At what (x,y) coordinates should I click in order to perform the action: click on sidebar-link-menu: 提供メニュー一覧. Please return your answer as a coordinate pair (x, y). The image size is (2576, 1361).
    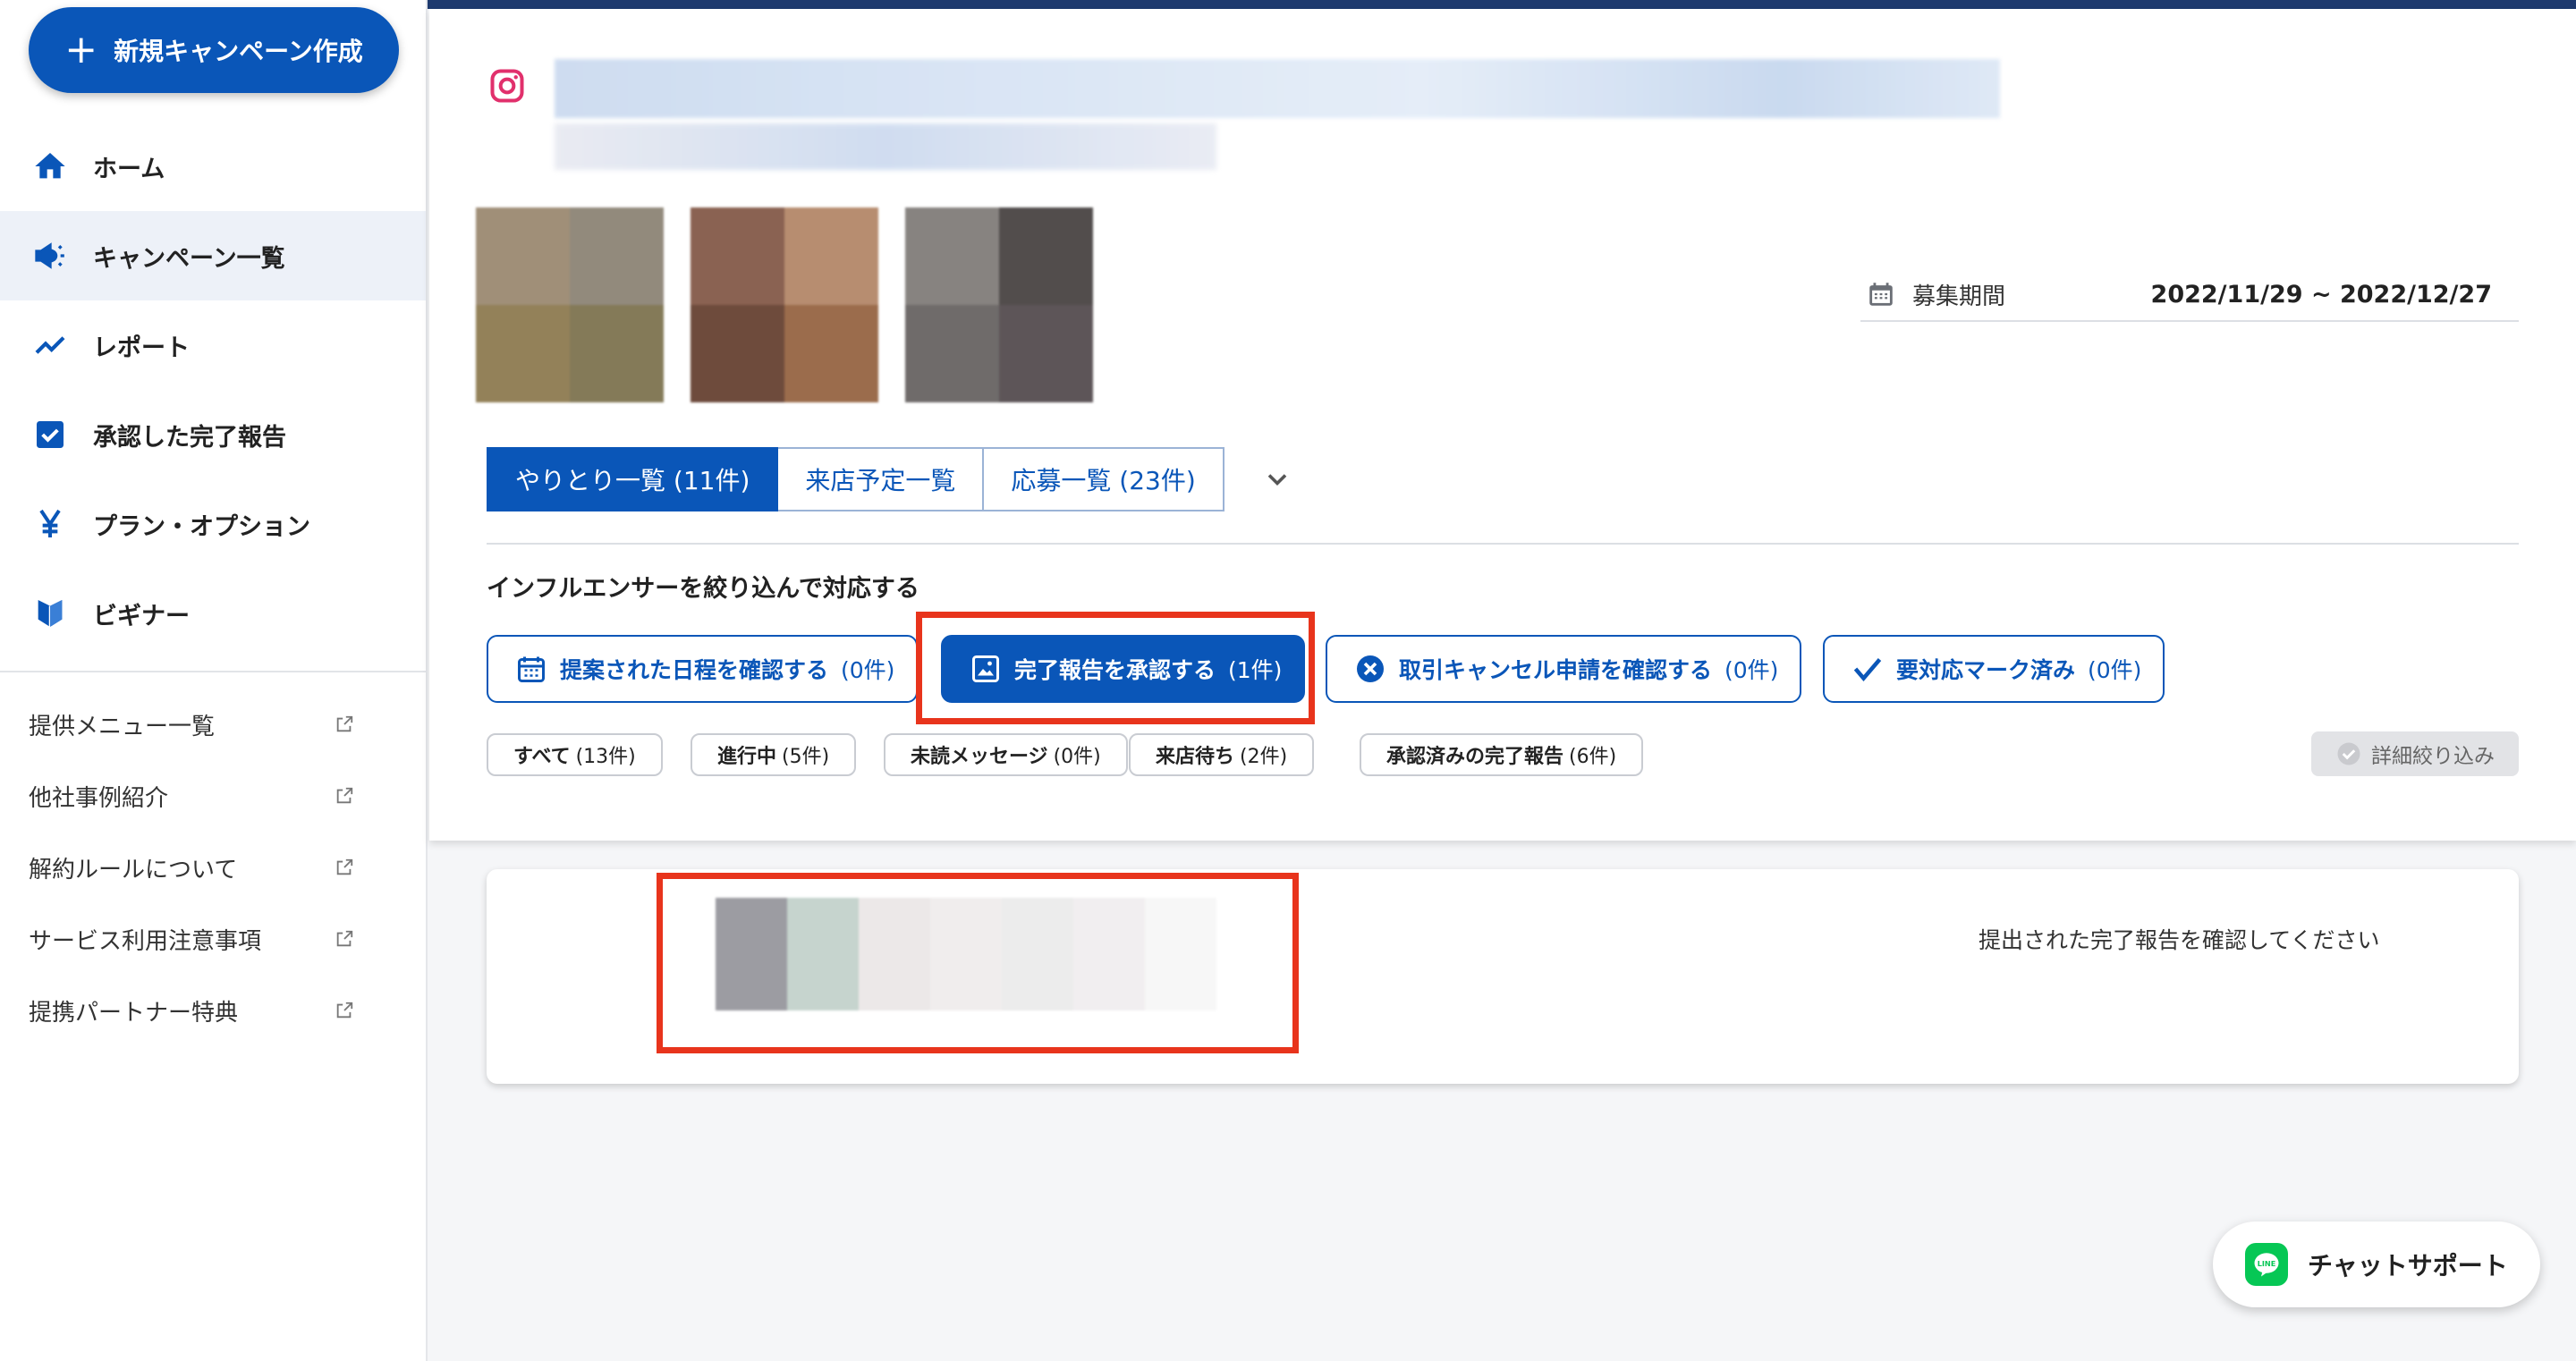
    Looking at the image, I should click on (213, 724).